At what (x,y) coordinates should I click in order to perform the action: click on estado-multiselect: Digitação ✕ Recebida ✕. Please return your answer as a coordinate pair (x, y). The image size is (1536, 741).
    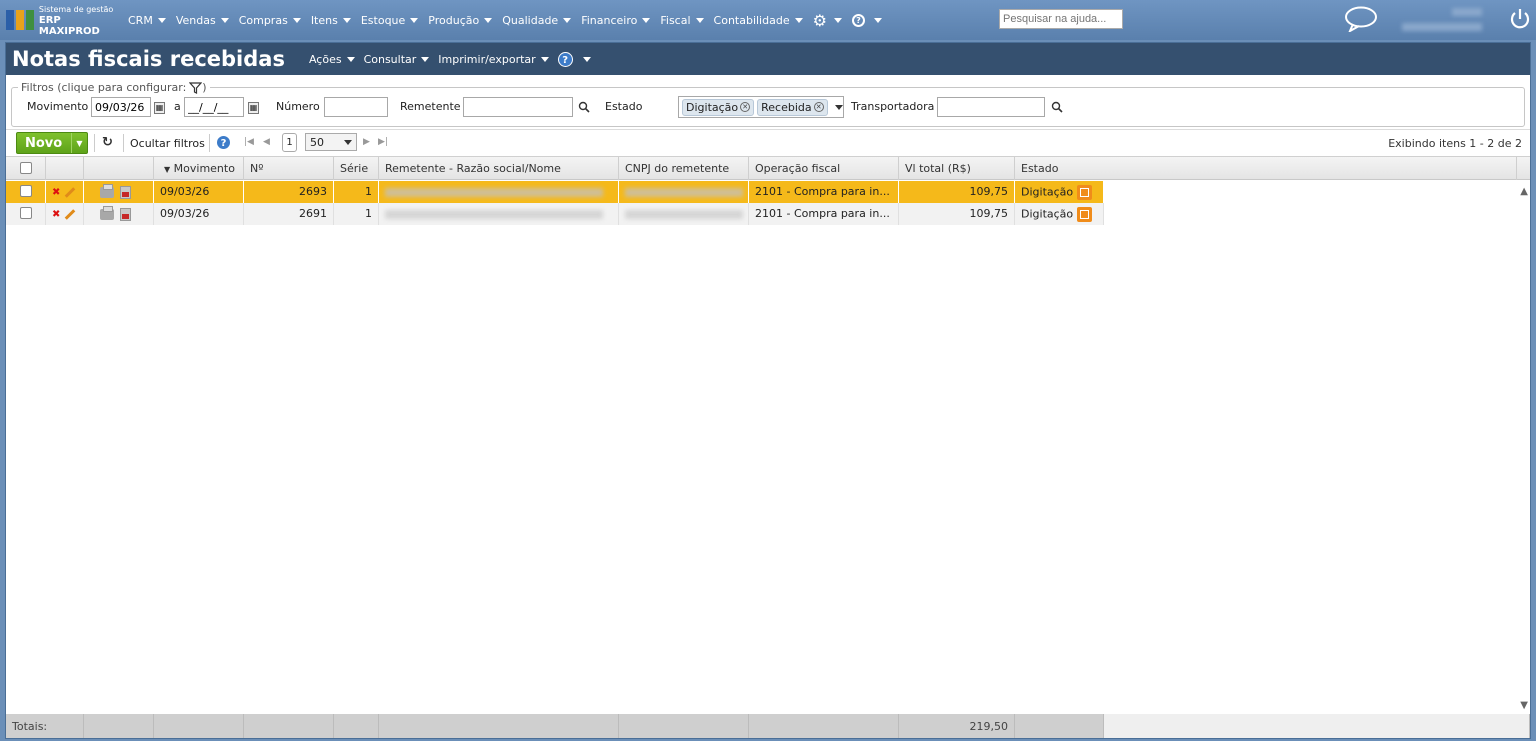
    Looking at the image, I should click on (761, 107).